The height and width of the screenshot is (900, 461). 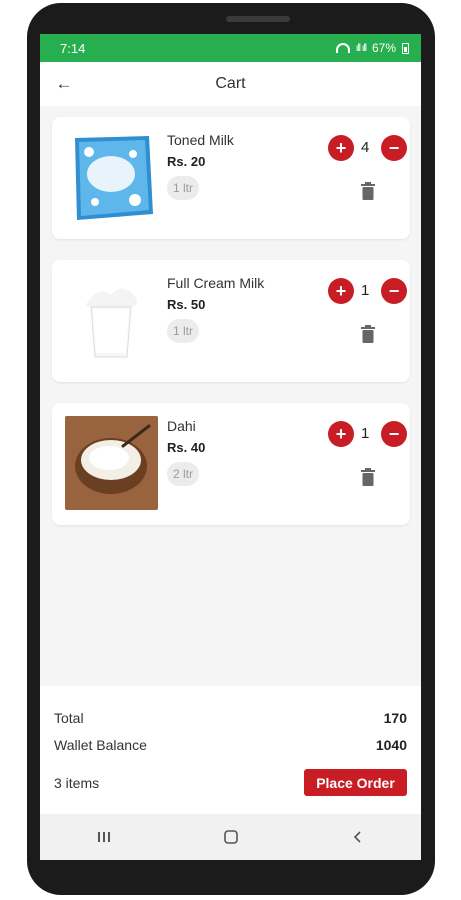 What do you see at coordinates (183, 474) in the screenshot?
I see `unit-chip: 2 ltr` at bounding box center [183, 474].